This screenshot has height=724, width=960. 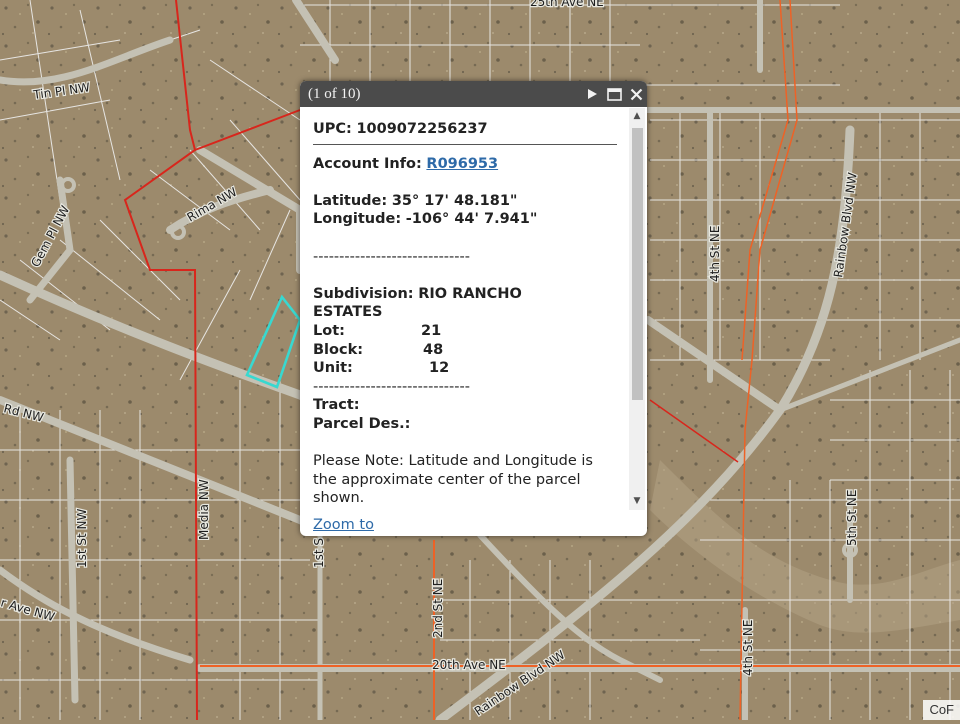 What do you see at coordinates (438, 608) in the screenshot?
I see `road-label-2nd-st: 2nd St NE` at bounding box center [438, 608].